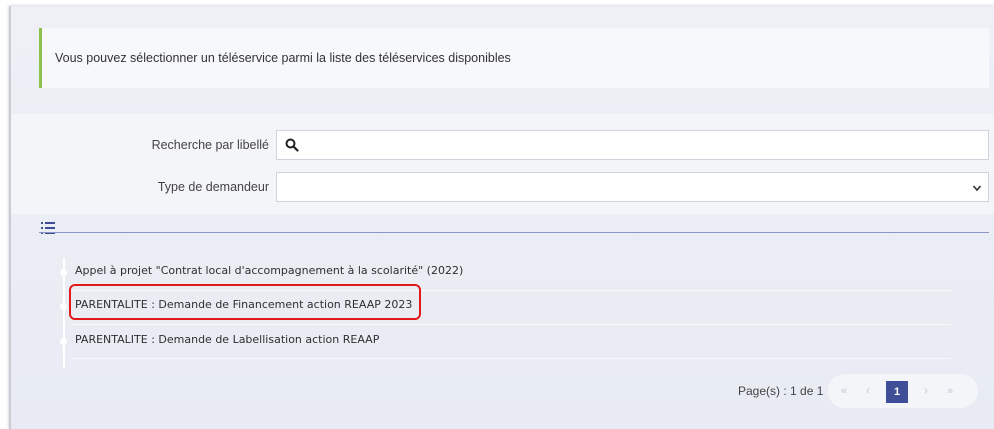 The image size is (994, 429). I want to click on chevron-down-icon, so click(977, 188).